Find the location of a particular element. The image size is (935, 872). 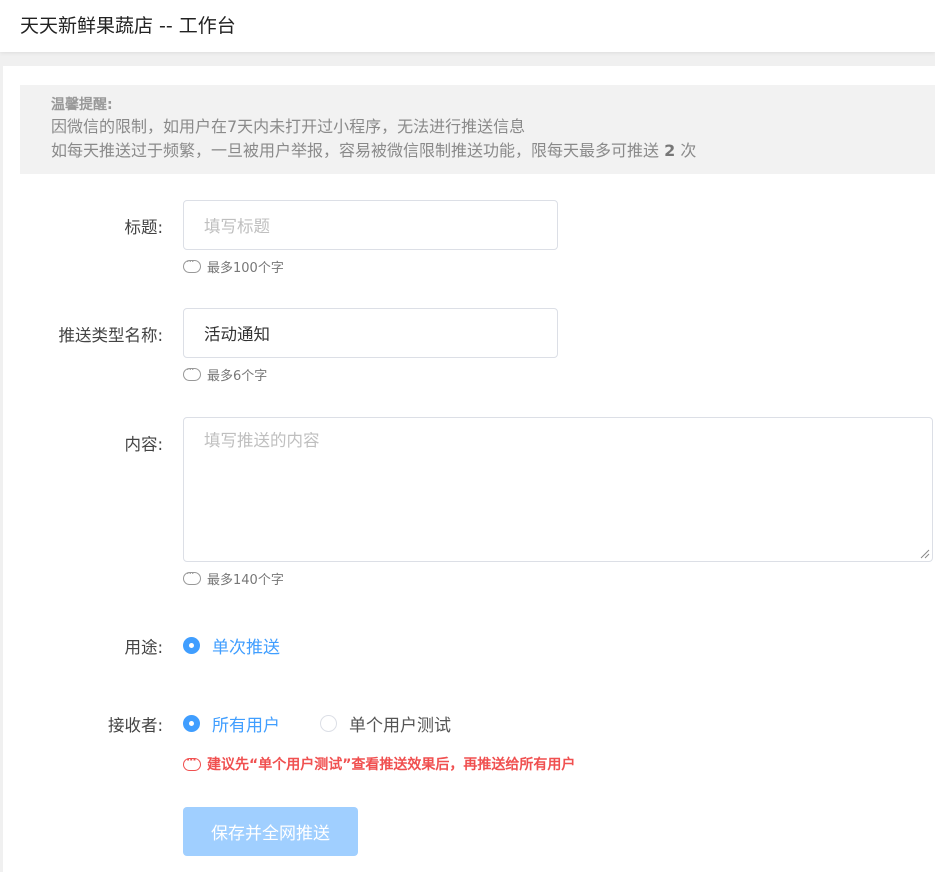

content-hint: 最多140个字 is located at coordinates (233, 577).